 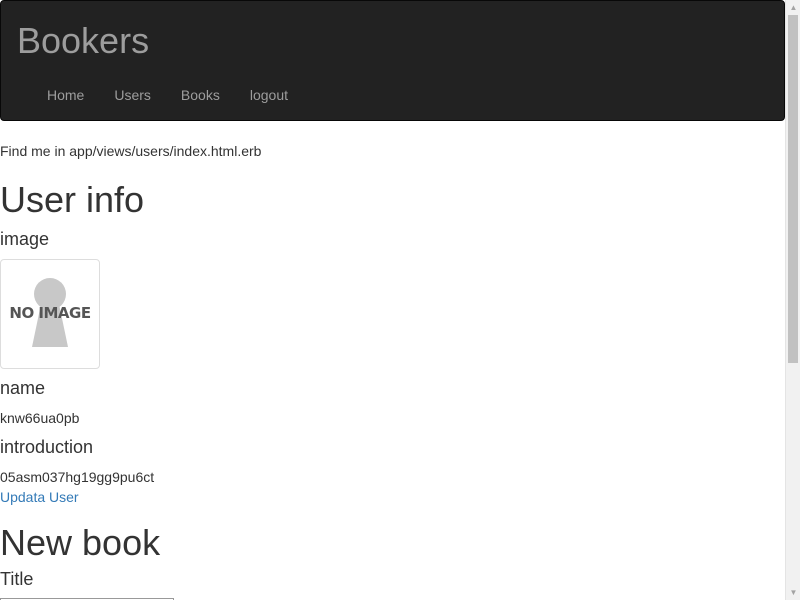 I want to click on nav-books-link: Books, so click(x=200, y=95).